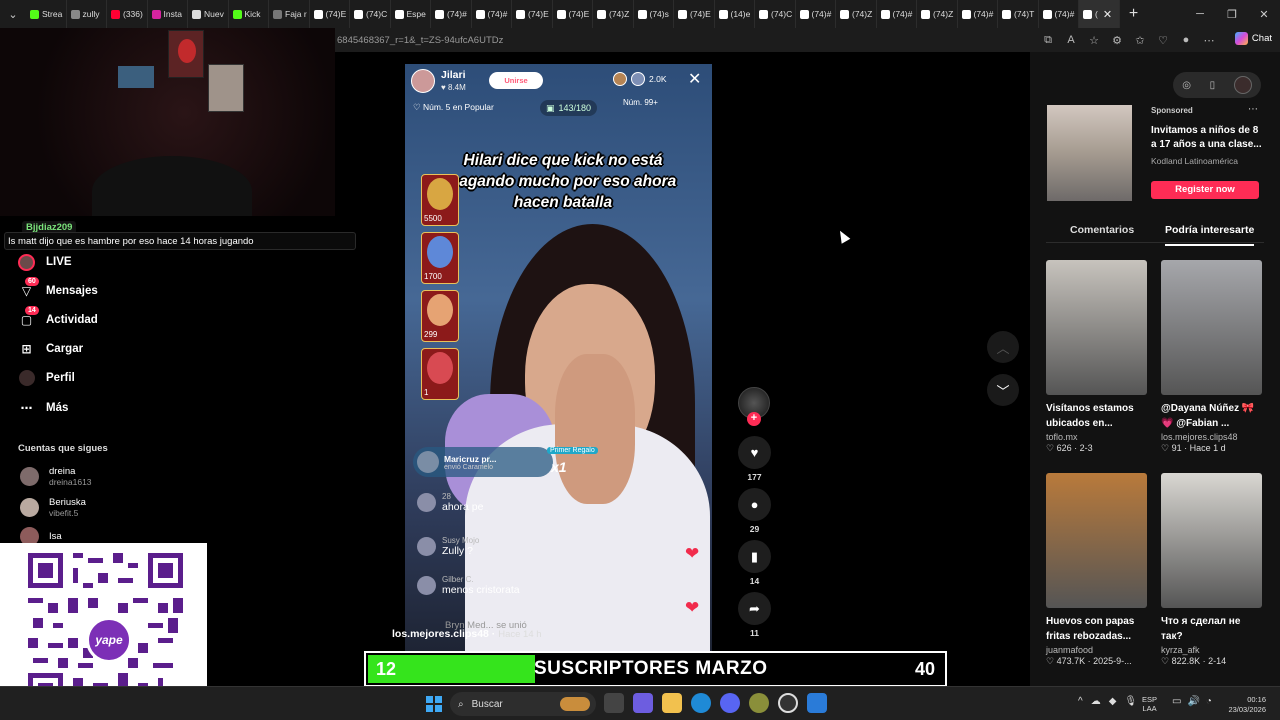 This screenshot has height=720, width=1280. Describe the element at coordinates (1253, 38) in the screenshot. I see `copilot-chat-button: Chat` at that location.